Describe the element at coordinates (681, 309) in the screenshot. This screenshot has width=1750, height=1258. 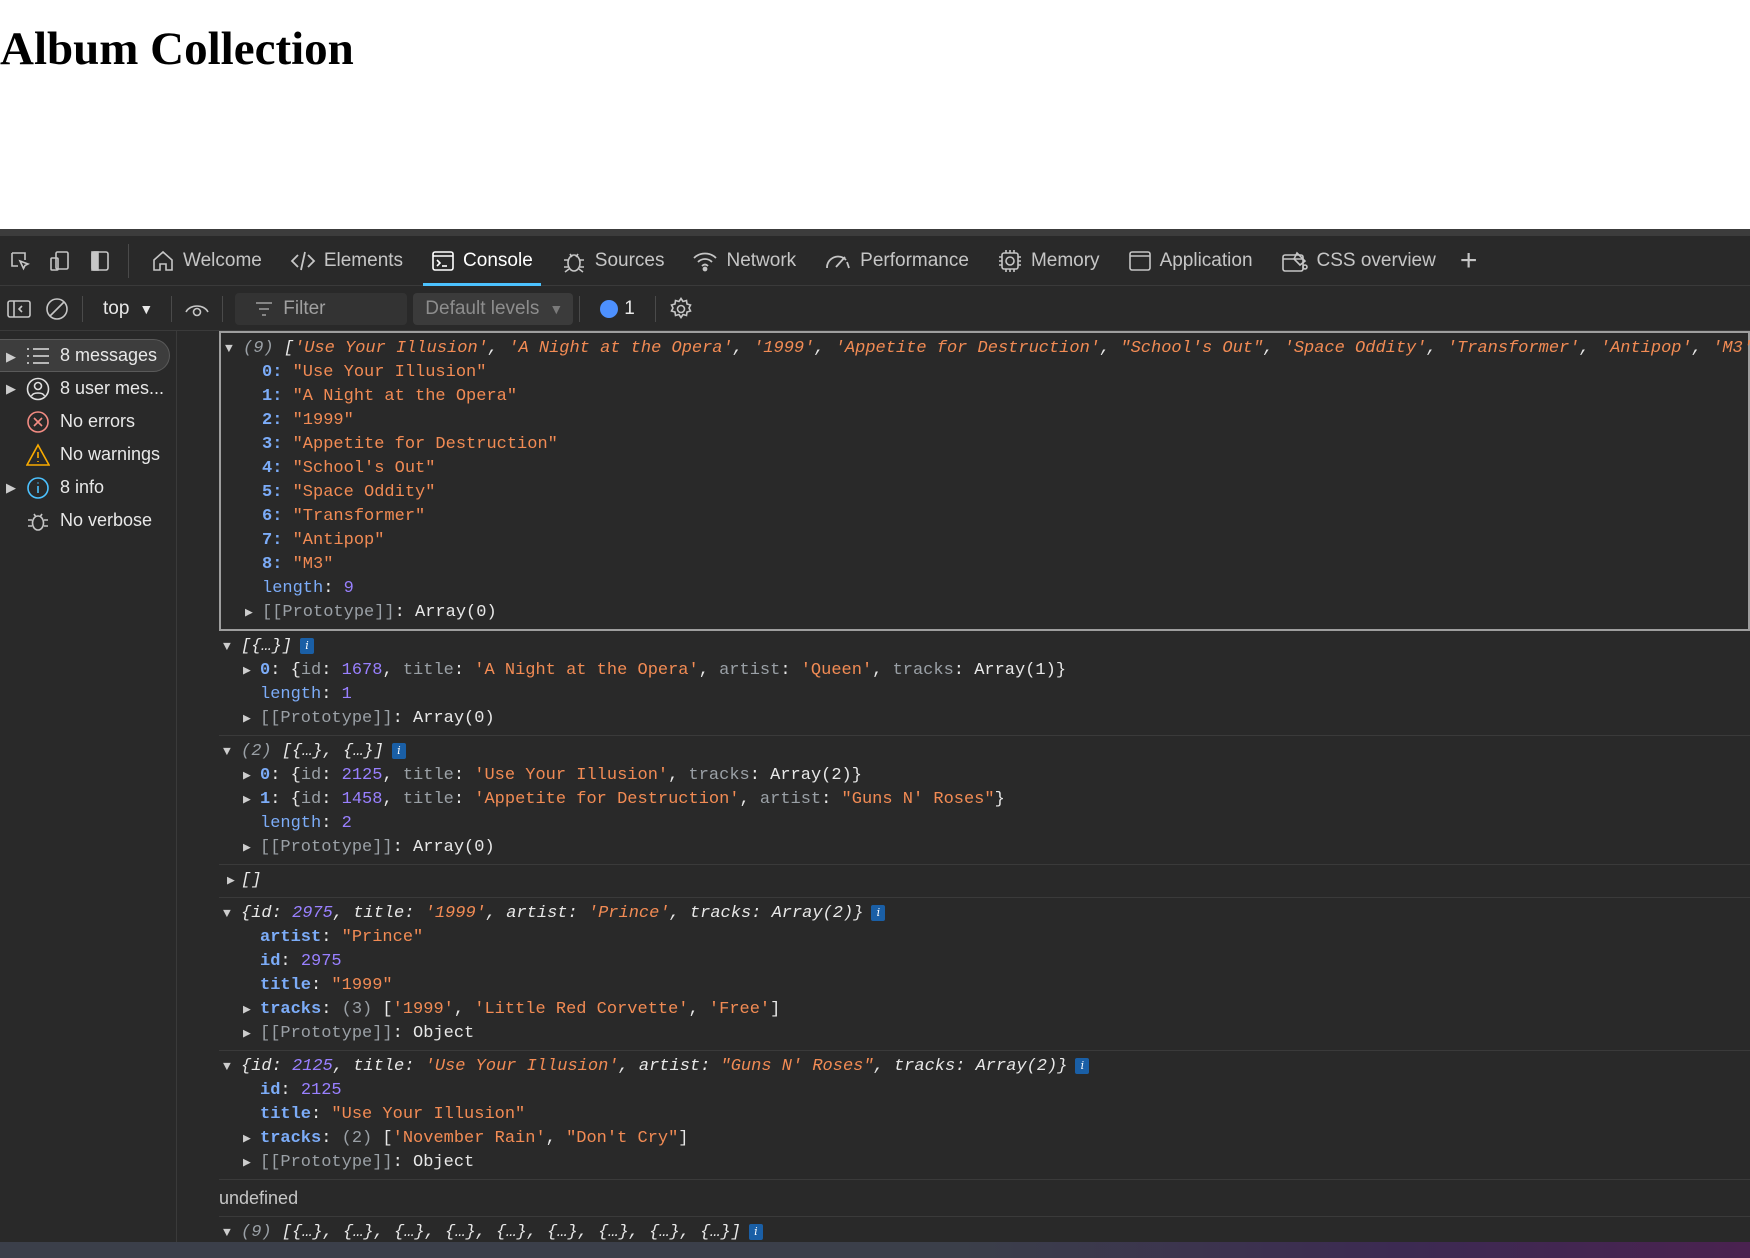
I see `console-settings-gear-icon` at that location.